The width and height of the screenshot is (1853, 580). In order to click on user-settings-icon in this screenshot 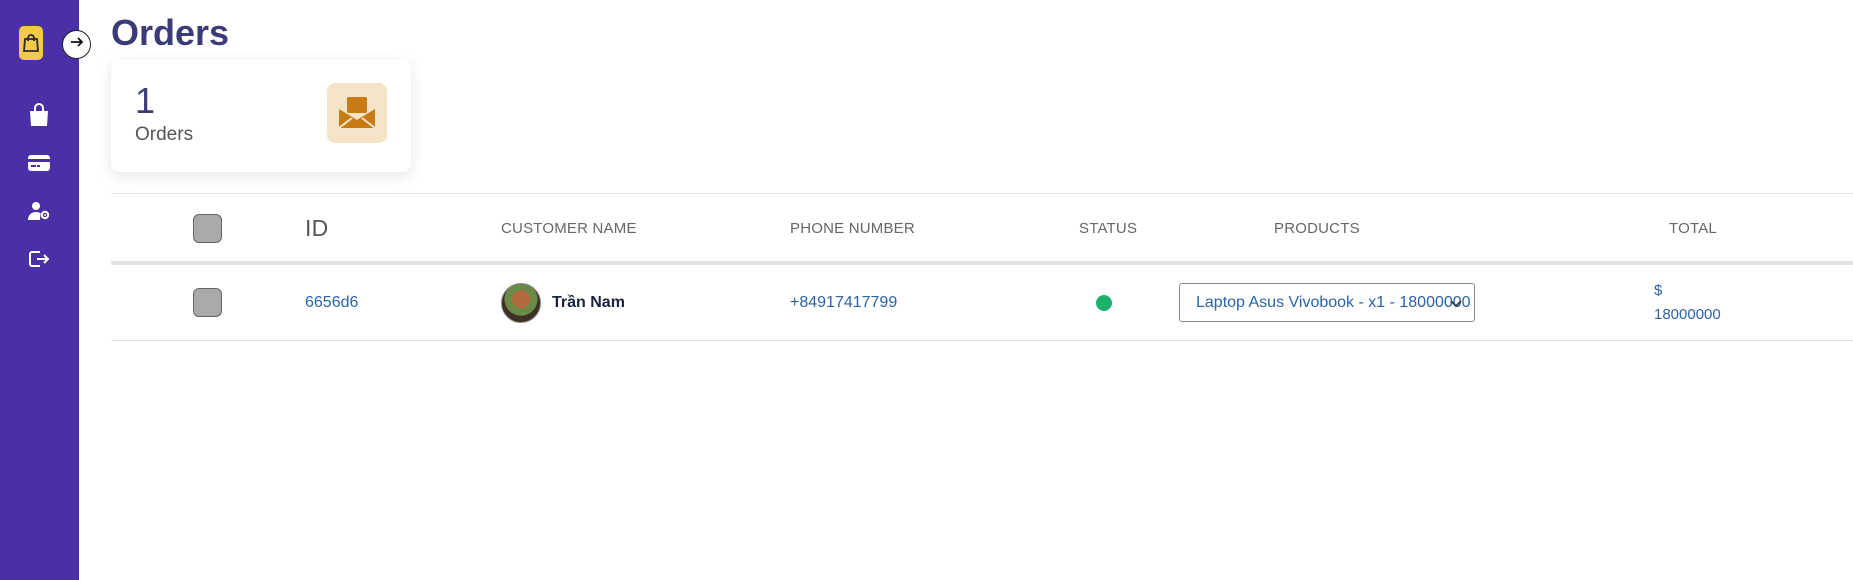, I will do `click(39, 213)`.